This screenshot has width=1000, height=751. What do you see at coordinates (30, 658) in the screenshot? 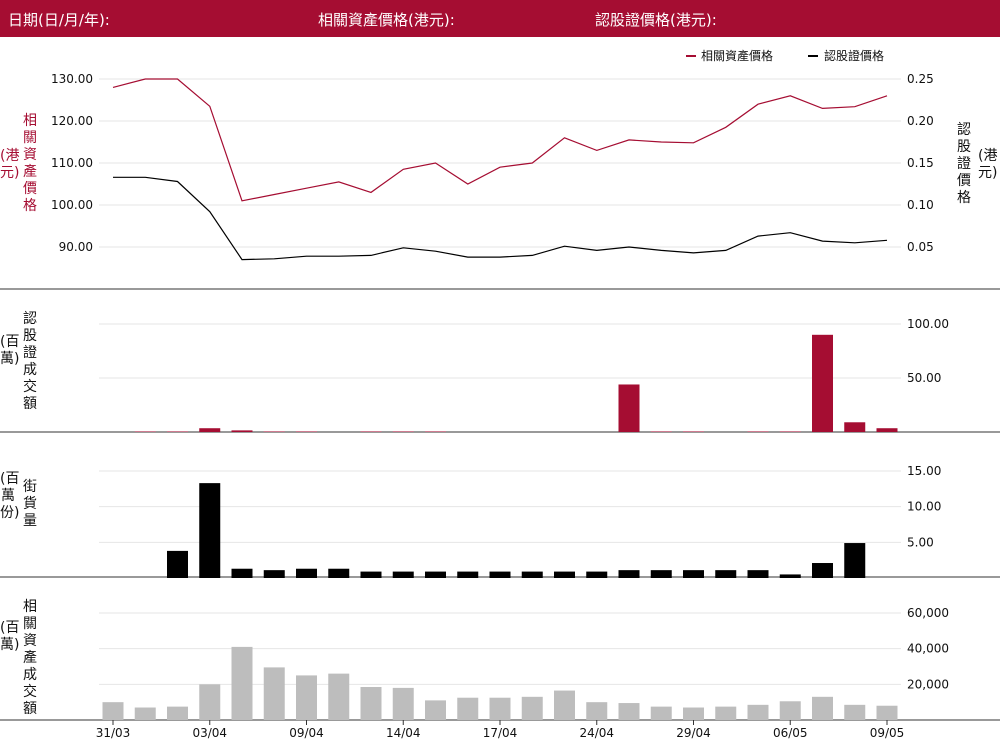
I see `underlying-turnover-axis-label: 相關資產成交額` at bounding box center [30, 658].